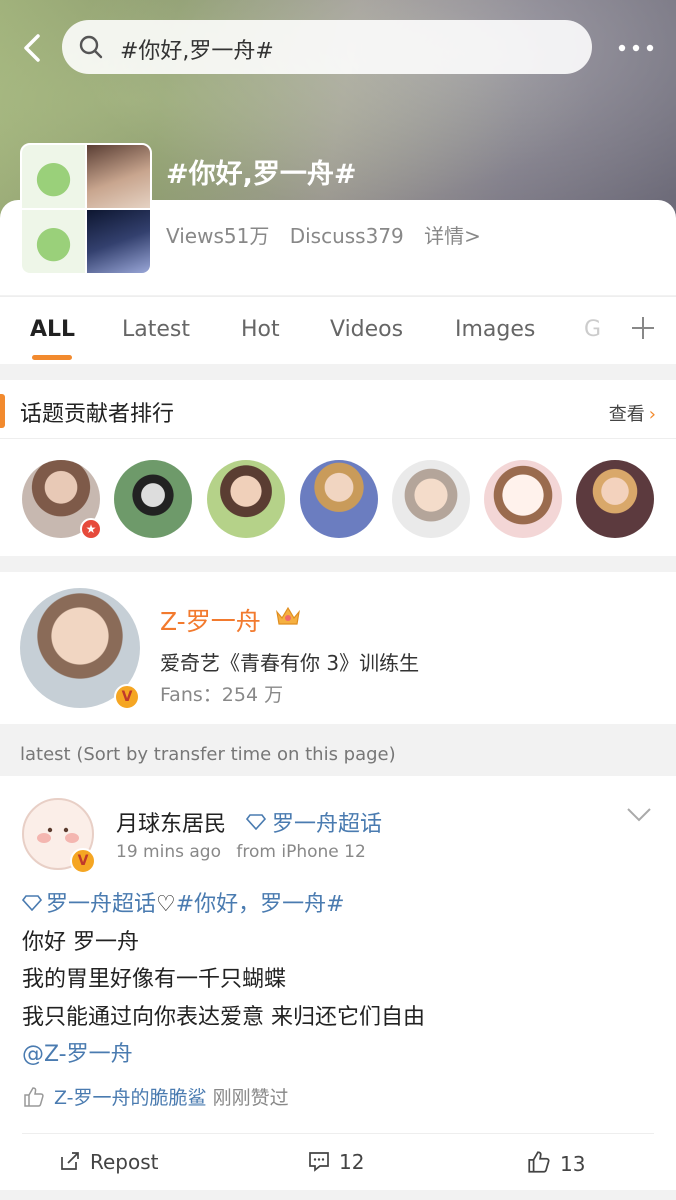 The width and height of the screenshot is (676, 1200). What do you see at coordinates (70, 1161) in the screenshot?
I see `repost-icon` at bounding box center [70, 1161].